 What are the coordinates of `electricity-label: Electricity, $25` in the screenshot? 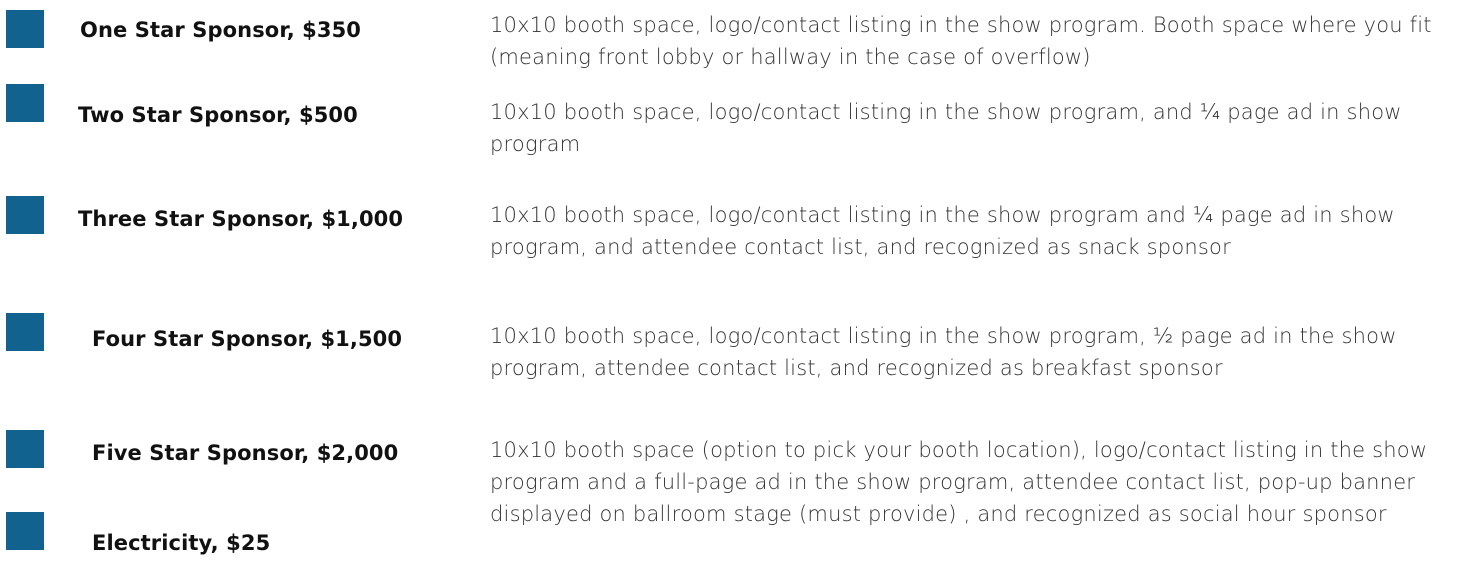 It's located at (181, 543).